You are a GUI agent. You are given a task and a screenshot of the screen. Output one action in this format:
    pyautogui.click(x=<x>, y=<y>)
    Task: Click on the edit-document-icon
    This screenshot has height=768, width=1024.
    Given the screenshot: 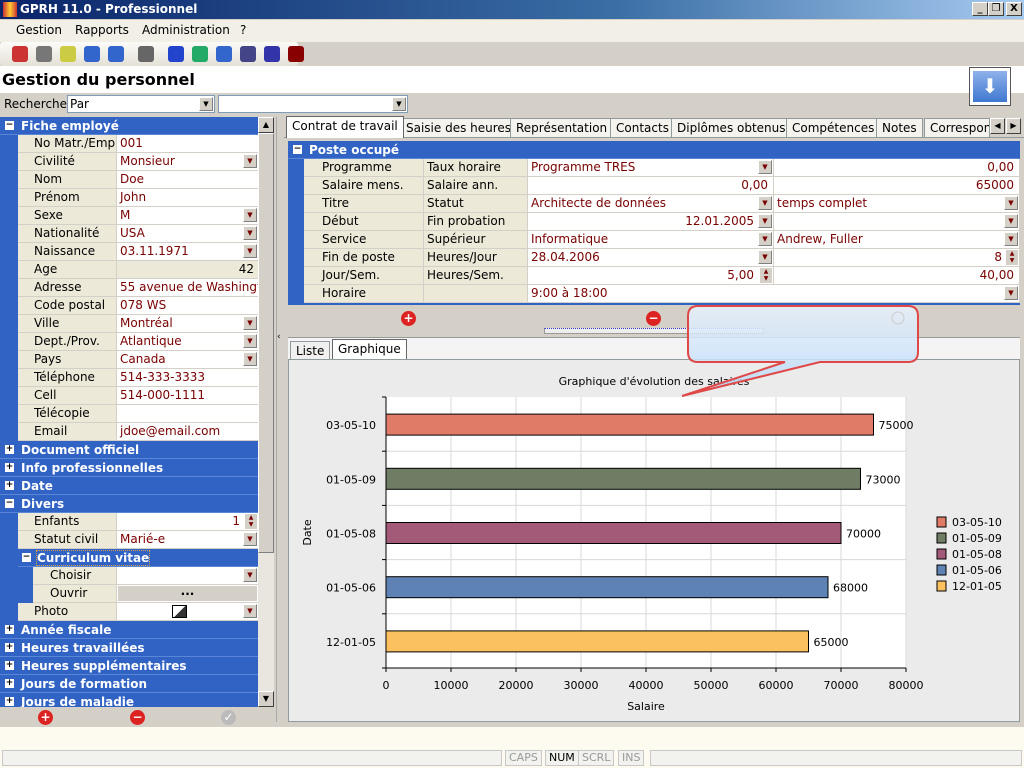 What is the action you would take?
    pyautogui.click(x=68, y=54)
    